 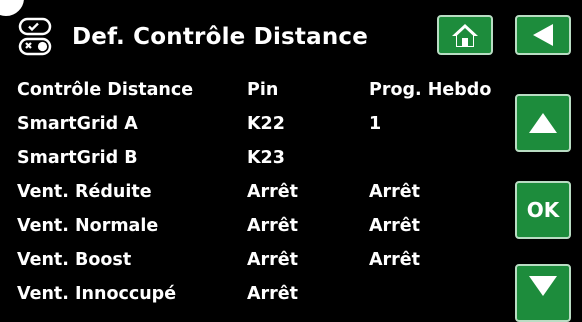 What do you see at coordinates (77, 158) in the screenshot?
I see `row-name: SmartGrid B` at bounding box center [77, 158].